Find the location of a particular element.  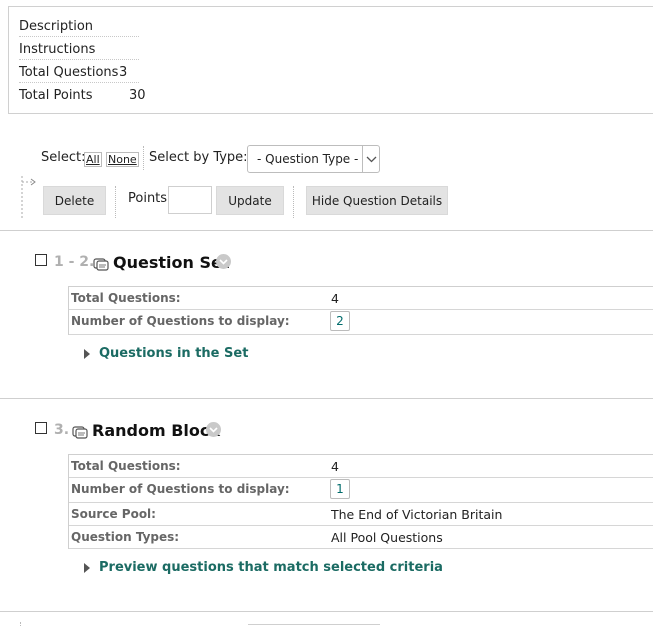

select-label: Select: is located at coordinates (63, 157).